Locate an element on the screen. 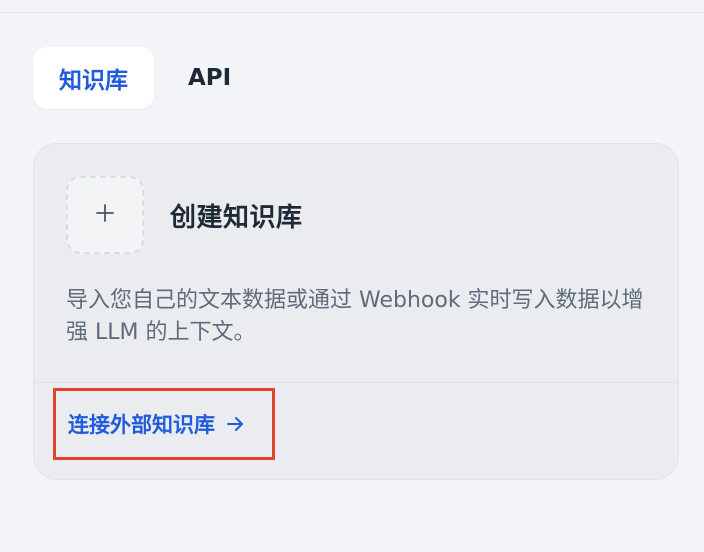 This screenshot has width=704, height=552. card-divider is located at coordinates (356, 382).